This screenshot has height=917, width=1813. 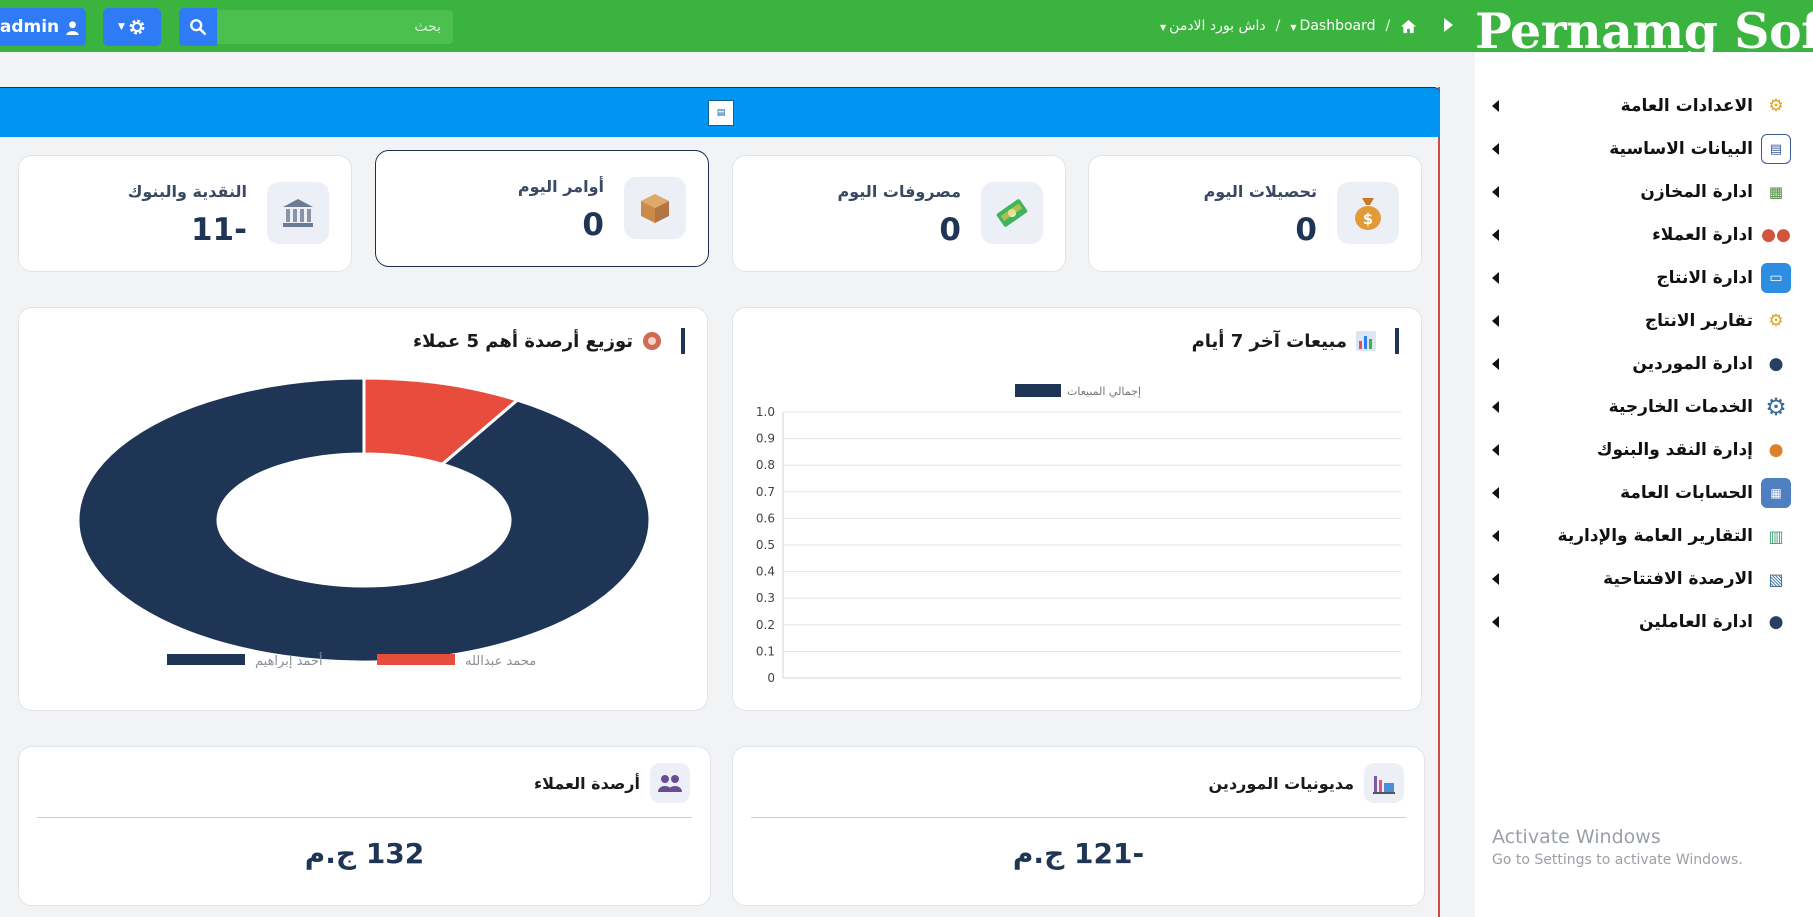 I want to click on card-title: مديونيات الموردين, so click(x=1281, y=783).